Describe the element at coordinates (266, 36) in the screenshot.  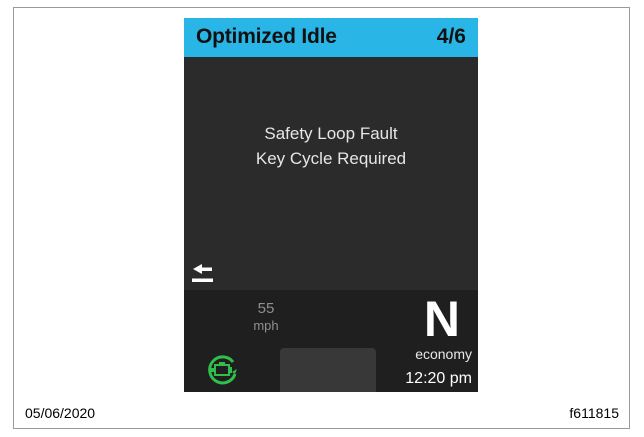
I see `screen-title: Optimized Idle` at that location.